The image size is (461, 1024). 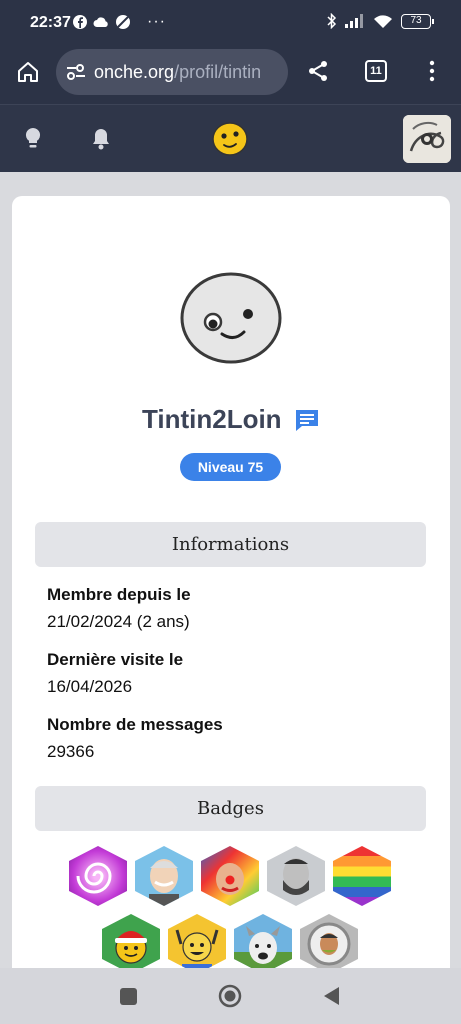 What do you see at coordinates (135, 724) in the screenshot?
I see `message-count-label: Nombre de messages` at bounding box center [135, 724].